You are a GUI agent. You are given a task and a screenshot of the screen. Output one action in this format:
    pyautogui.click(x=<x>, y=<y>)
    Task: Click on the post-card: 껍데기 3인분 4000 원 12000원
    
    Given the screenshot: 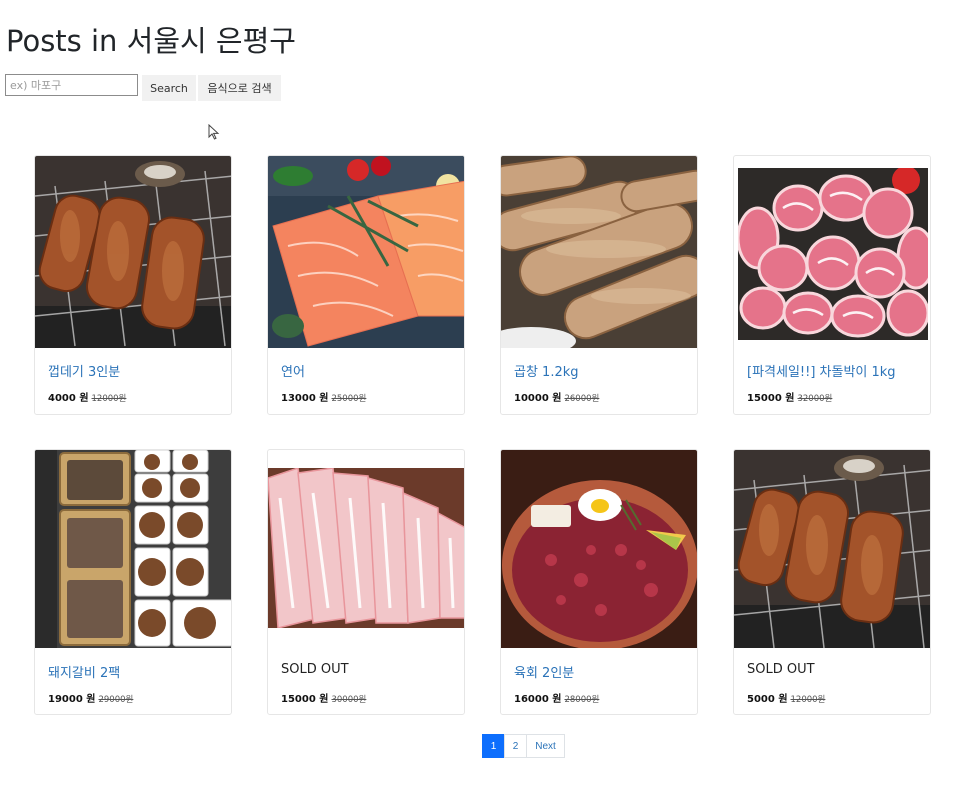 What is the action you would take?
    pyautogui.click(x=133, y=285)
    